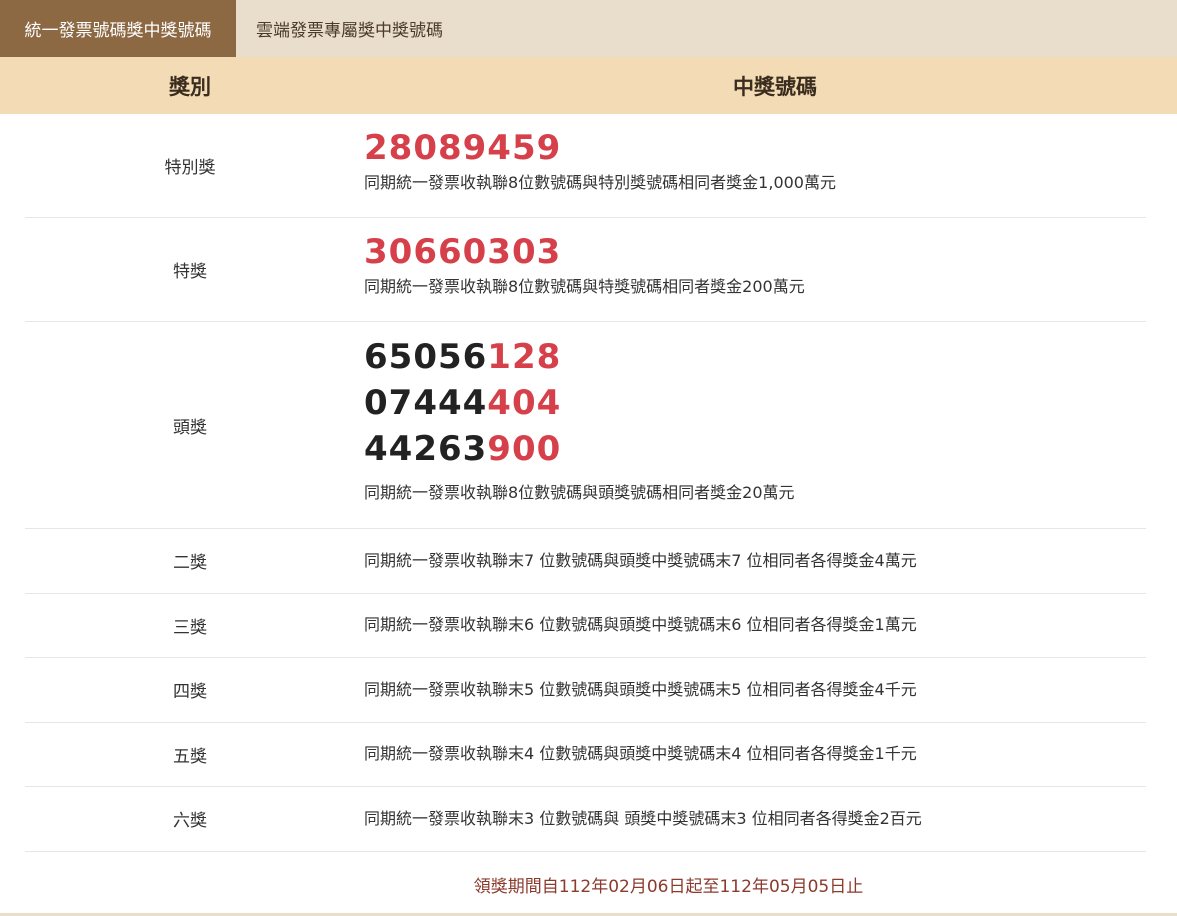 This screenshot has height=916, width=1177. I want to click on winning-number: 07444404, so click(755, 403).